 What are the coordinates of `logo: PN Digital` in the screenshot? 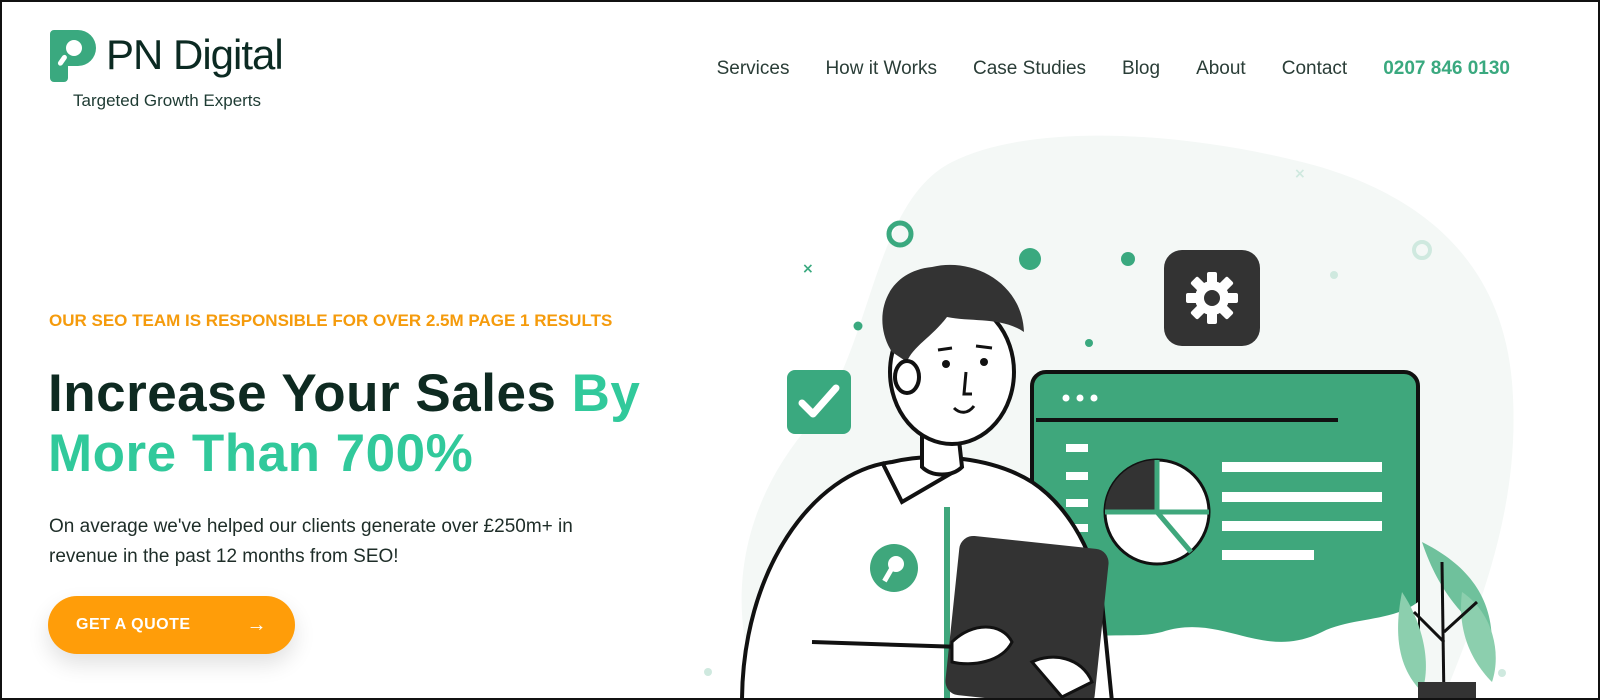 It's located at (166, 55).